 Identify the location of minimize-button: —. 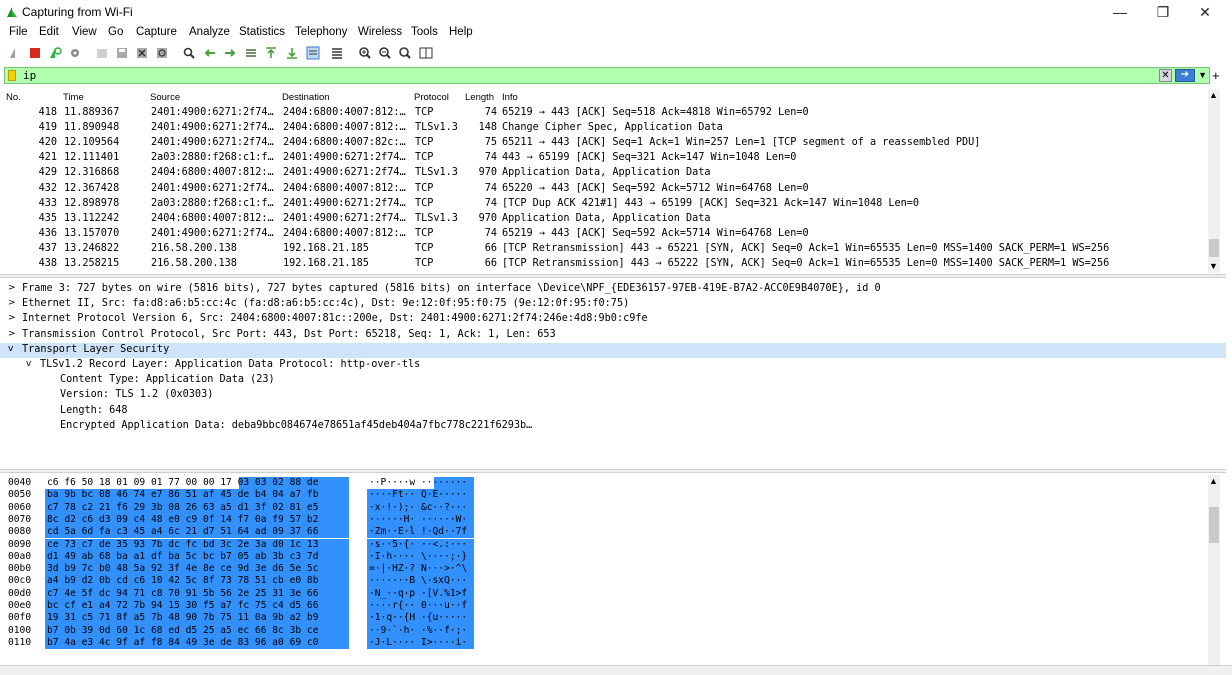
(1120, 12).